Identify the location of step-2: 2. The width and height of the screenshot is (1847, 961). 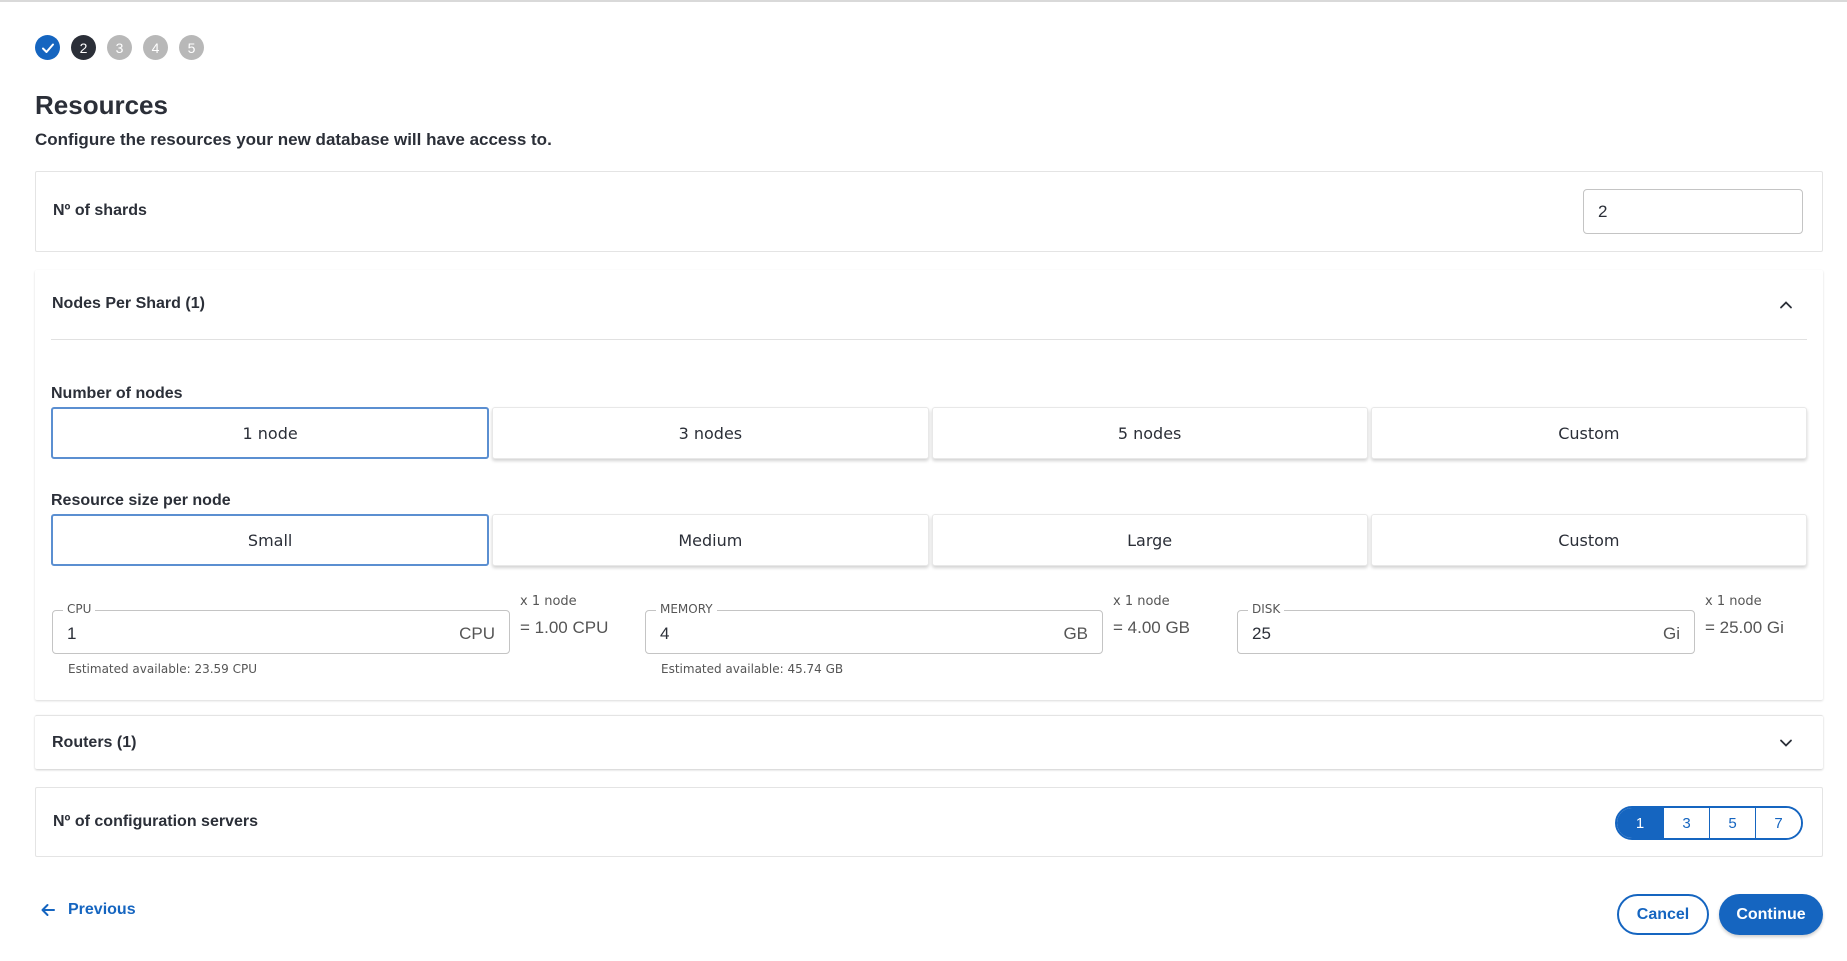
(83, 47).